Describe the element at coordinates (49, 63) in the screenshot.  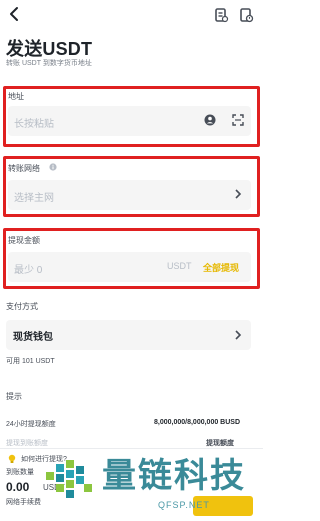
I see `page-subtitle: 转账 USDT 到数字货币地址` at that location.